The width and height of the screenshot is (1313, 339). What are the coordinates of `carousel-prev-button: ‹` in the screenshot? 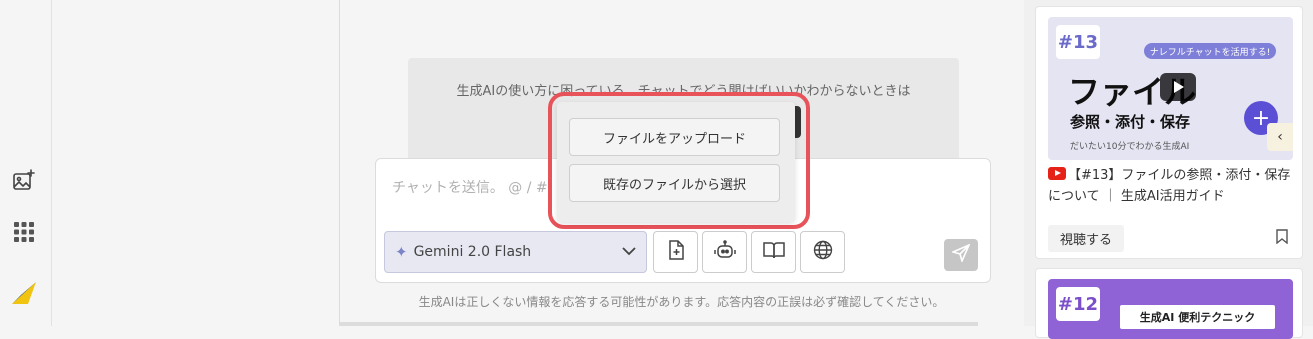 It's located at (1280, 137).